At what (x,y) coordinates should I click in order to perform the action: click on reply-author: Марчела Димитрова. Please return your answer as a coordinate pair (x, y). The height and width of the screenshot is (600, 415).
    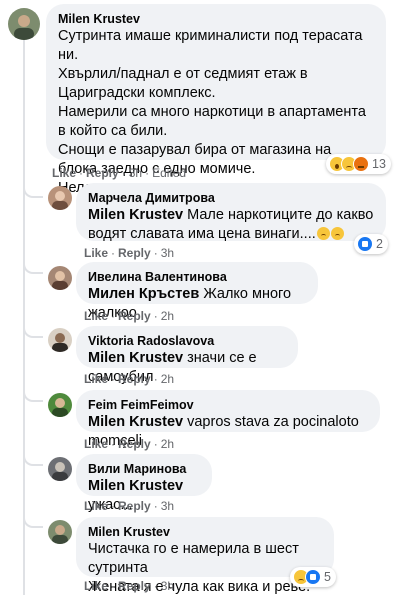
    Looking at the image, I should click on (231, 198).